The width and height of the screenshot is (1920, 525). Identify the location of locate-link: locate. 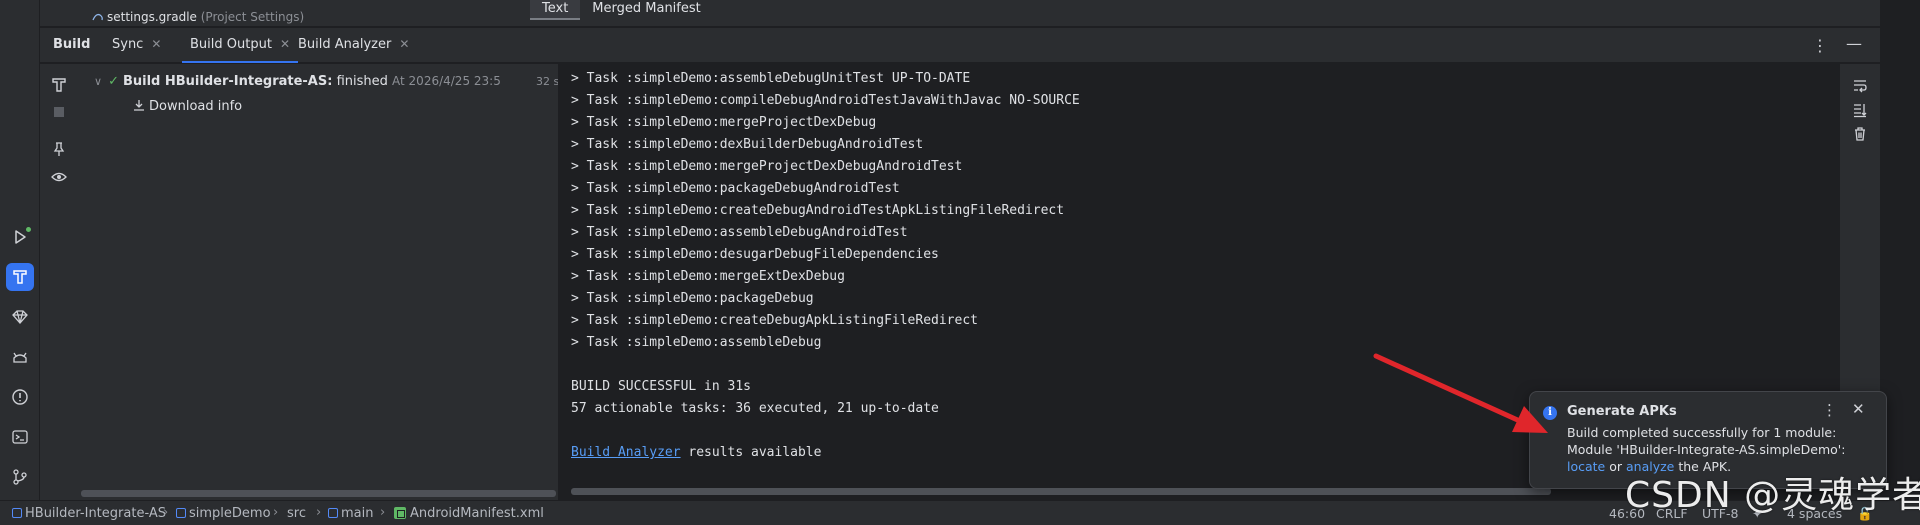
(1586, 466).